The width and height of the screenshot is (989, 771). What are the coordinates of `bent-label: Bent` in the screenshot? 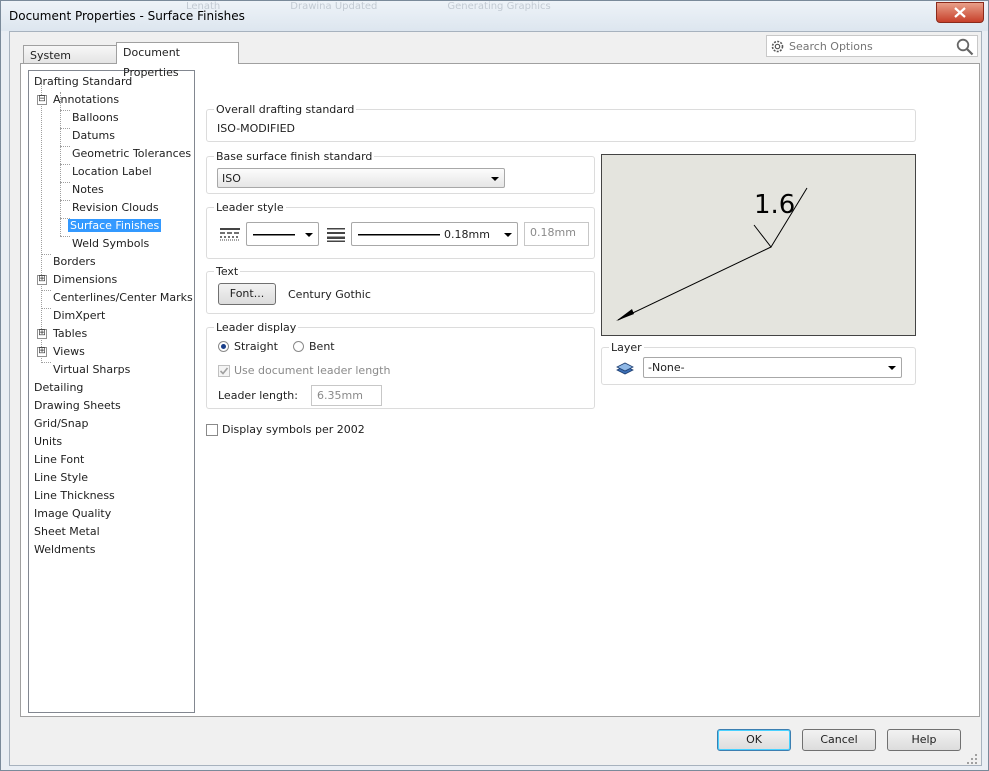 It's located at (322, 346).